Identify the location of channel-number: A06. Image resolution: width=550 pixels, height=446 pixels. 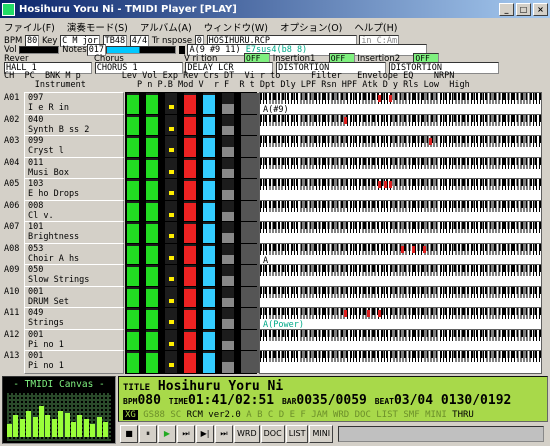
(12, 205).